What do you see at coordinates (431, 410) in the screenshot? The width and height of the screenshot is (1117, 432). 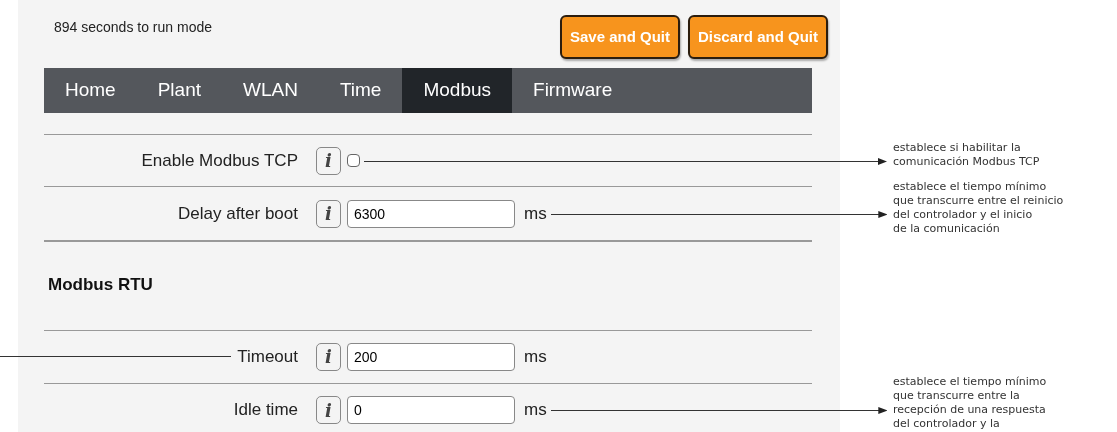 I see `number-field: 0` at bounding box center [431, 410].